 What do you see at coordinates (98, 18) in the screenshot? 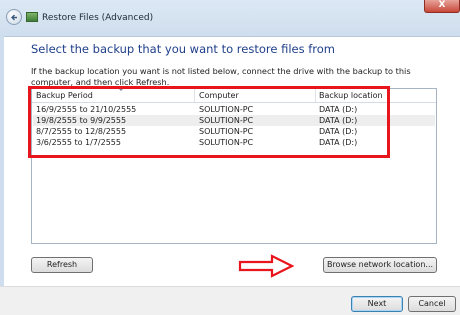
I see `window-title: Restore Files (Advanced)` at bounding box center [98, 18].